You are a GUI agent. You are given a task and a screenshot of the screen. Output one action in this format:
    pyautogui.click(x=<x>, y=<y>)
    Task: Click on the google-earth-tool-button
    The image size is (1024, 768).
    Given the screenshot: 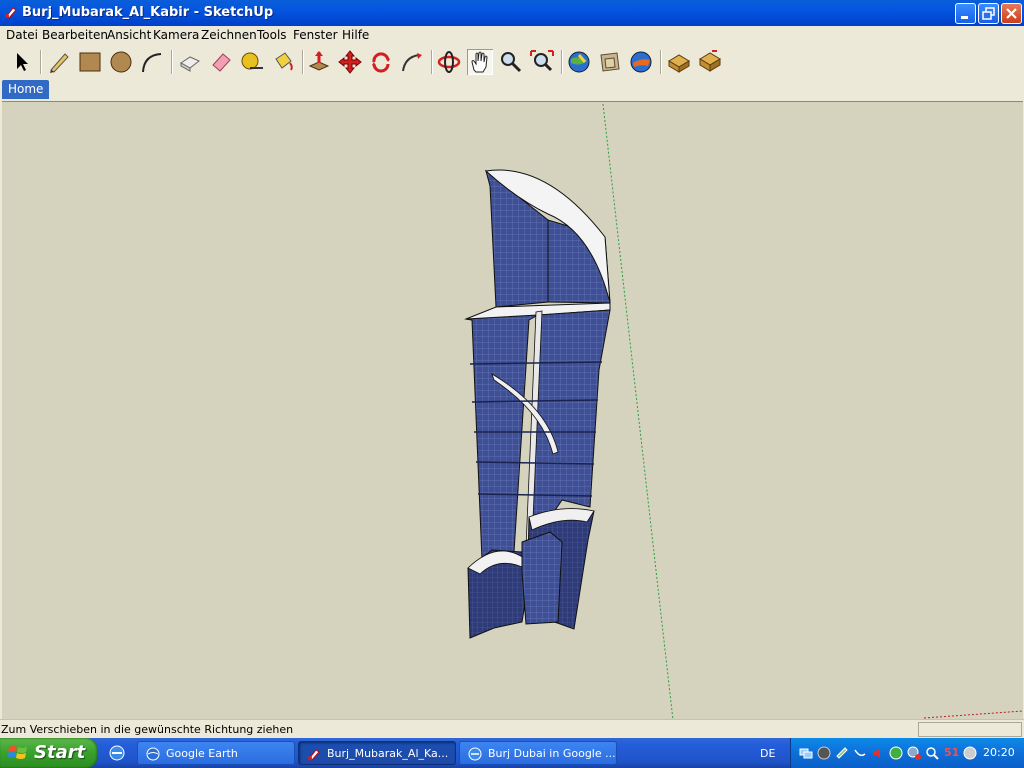 What is the action you would take?
    pyautogui.click(x=641, y=62)
    